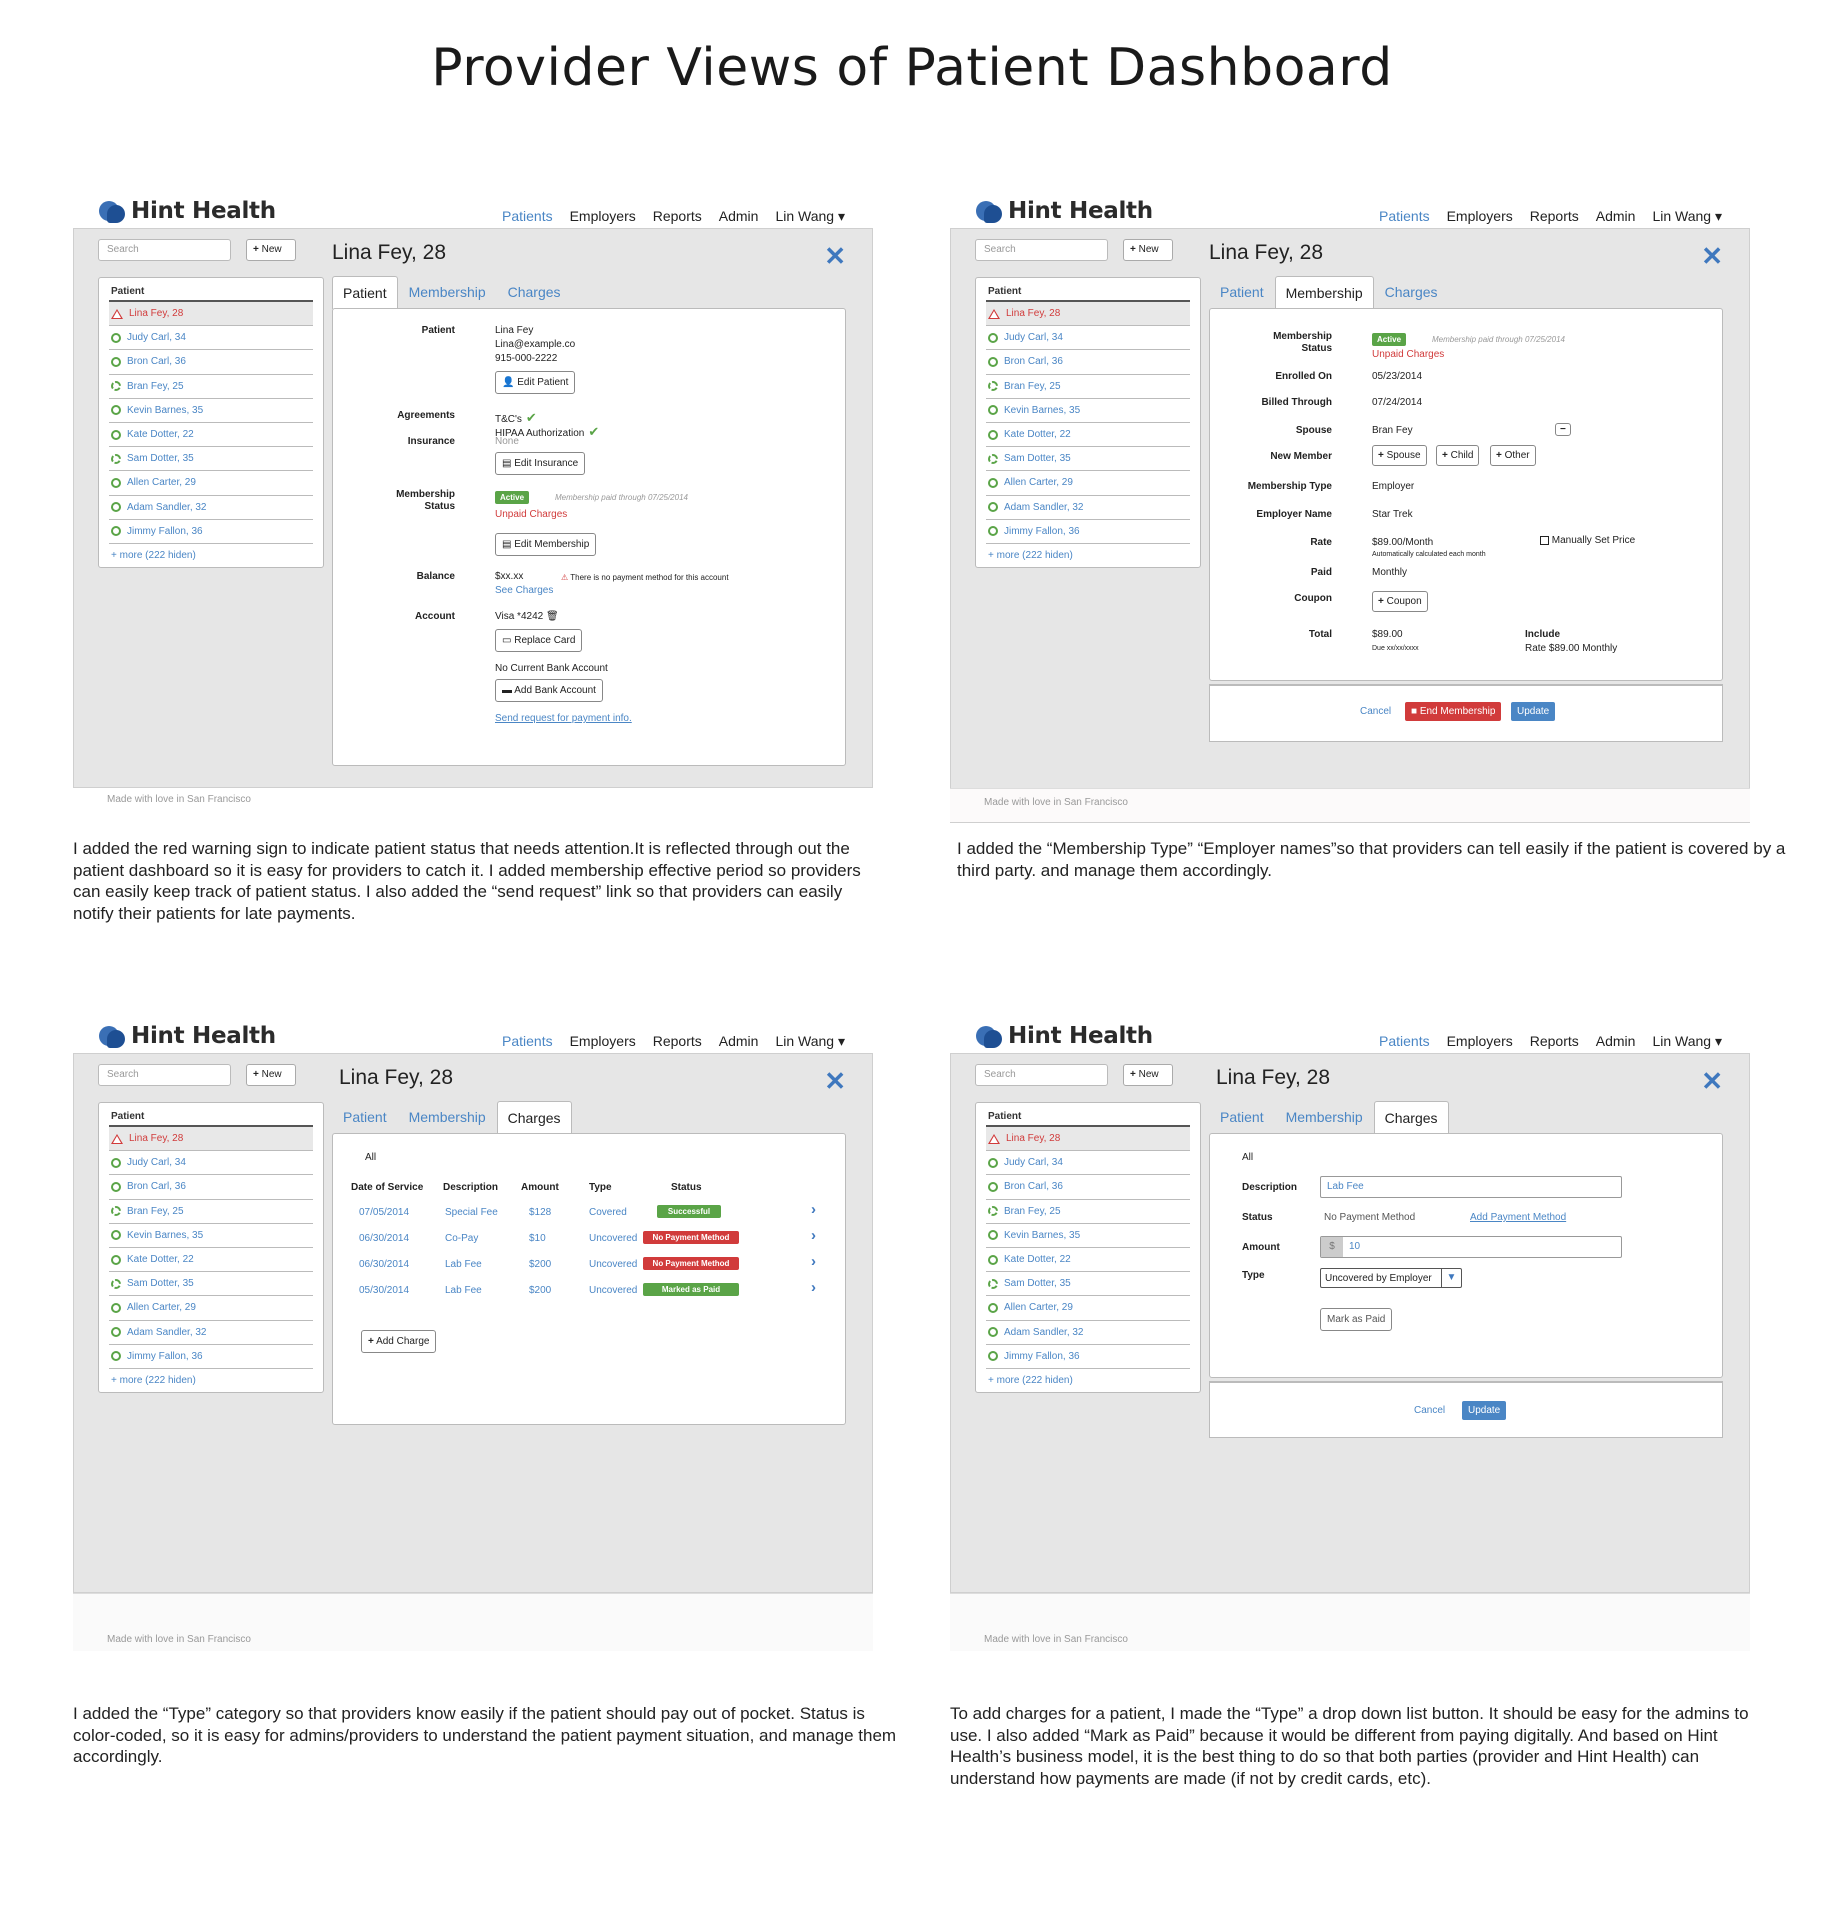 This screenshot has height=1910, width=1824. I want to click on see-charges-link: See Charges, so click(524, 590).